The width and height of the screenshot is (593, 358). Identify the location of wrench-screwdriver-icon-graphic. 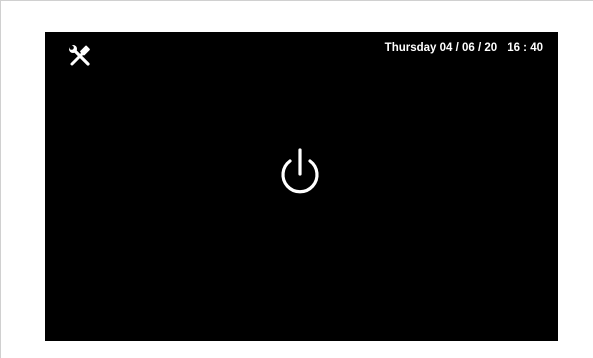
(78, 54).